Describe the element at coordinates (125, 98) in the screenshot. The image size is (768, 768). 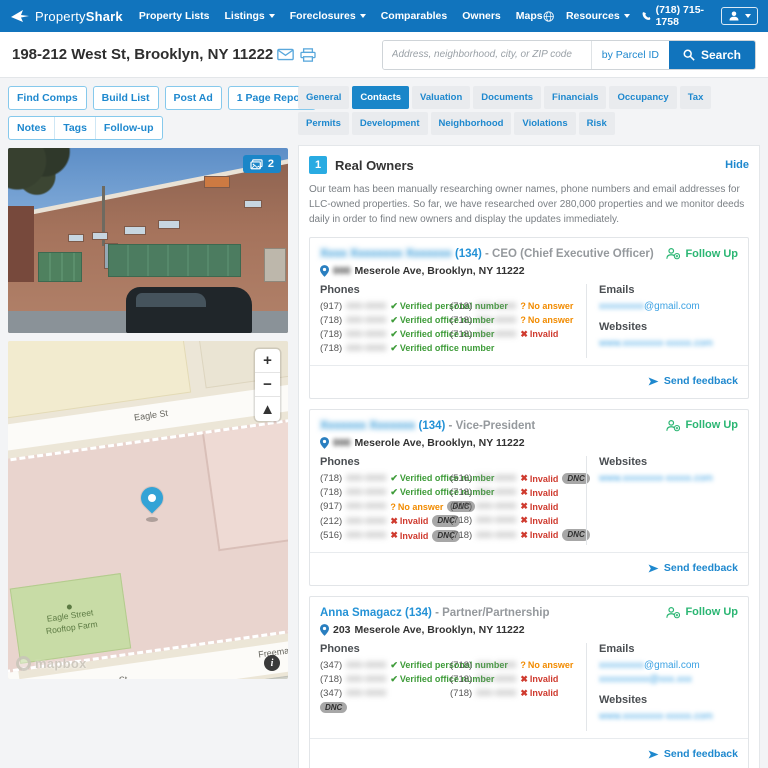
I see `build-list-button: Build List` at that location.